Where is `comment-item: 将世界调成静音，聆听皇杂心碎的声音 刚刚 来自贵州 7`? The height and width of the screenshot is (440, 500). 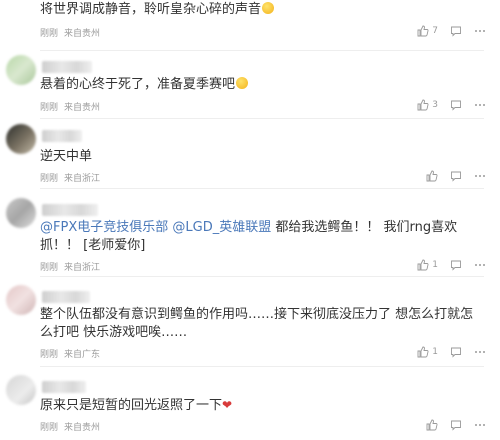
comment-item: 将世界调成静音，聆听皇杂心碎的声音 刚刚 来自贵州 7 is located at coordinates (250, 24).